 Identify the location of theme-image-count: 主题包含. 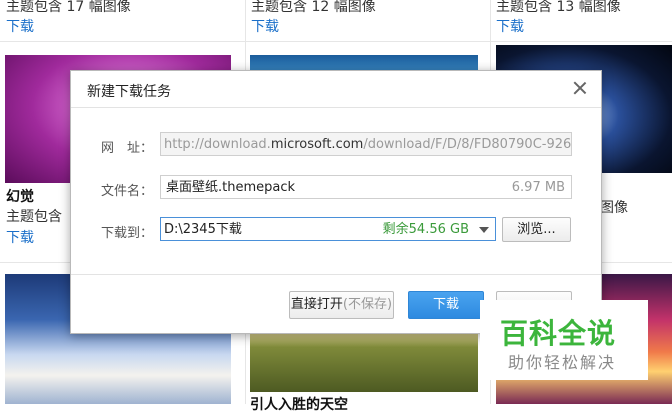
(34, 217).